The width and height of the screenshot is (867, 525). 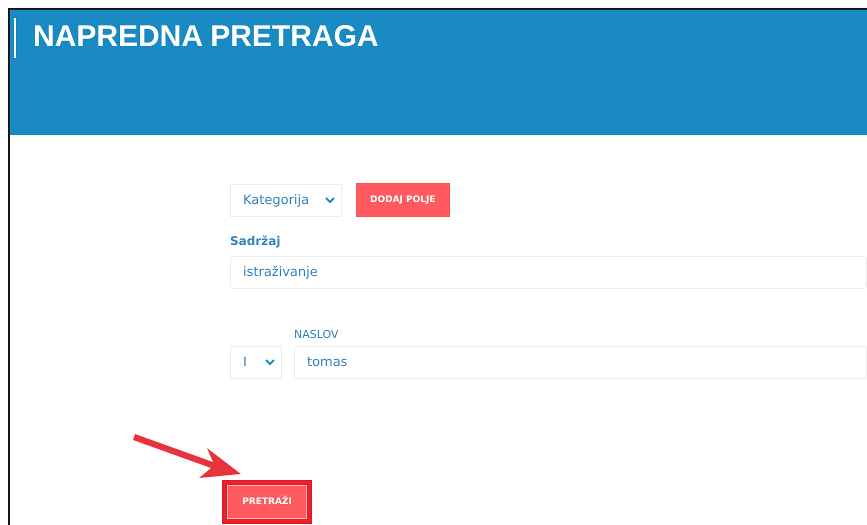 I want to click on field-label: Sadržaj, so click(x=256, y=241).